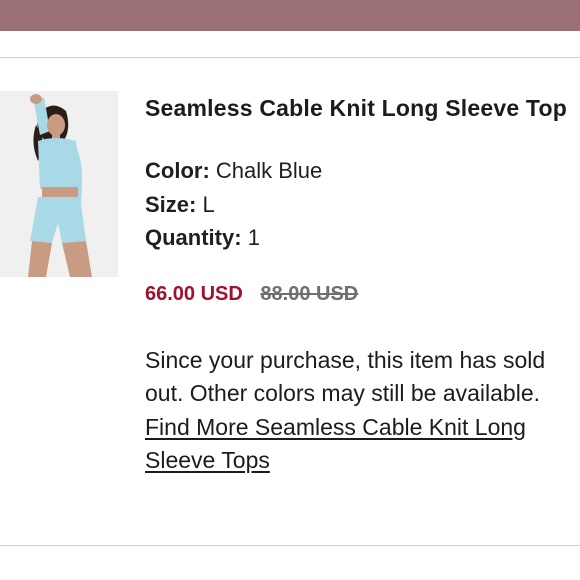 The width and height of the screenshot is (580, 580). I want to click on size-row: Size: L, so click(360, 205).